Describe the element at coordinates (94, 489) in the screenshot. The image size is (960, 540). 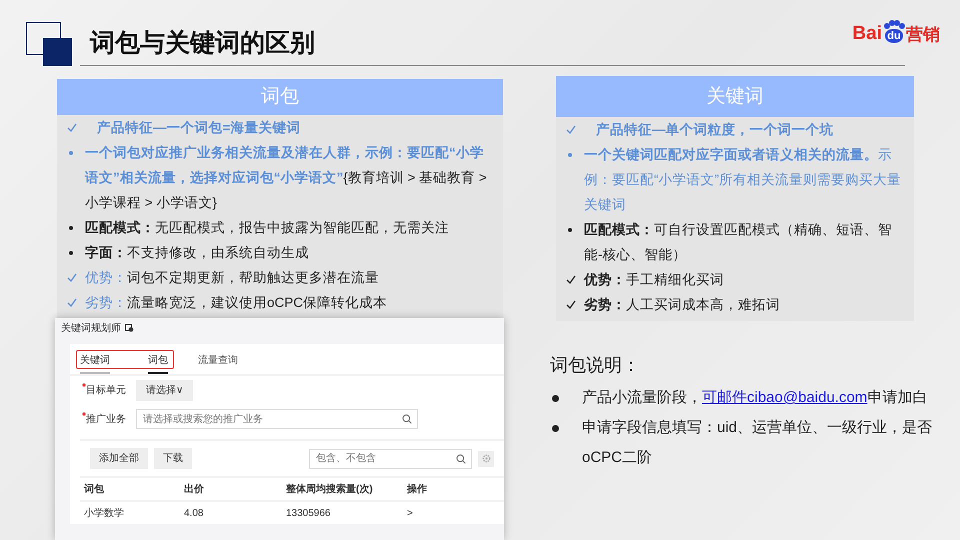
I see `column-header: 词包` at that location.